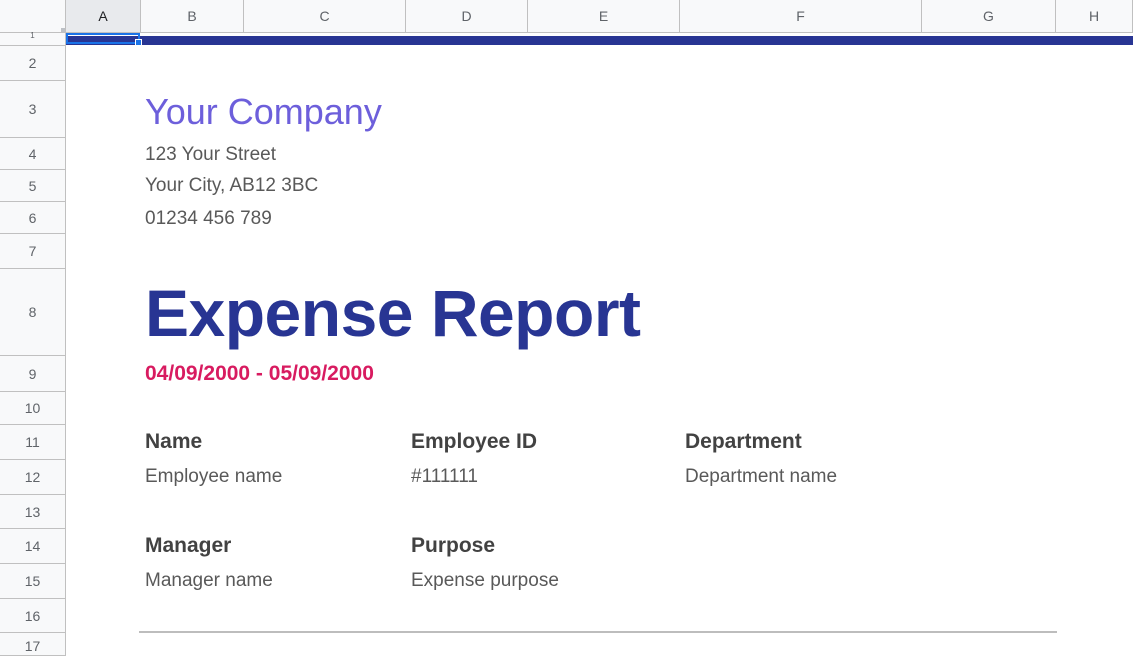  I want to click on employee-id-label: Employee ID, so click(474, 442).